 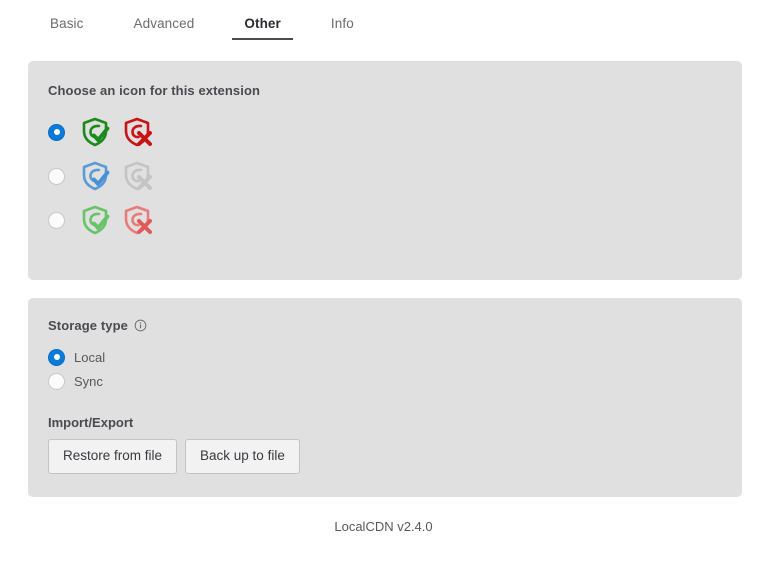 What do you see at coordinates (88, 381) in the screenshot?
I see `storage-option-sync-label: Sync` at bounding box center [88, 381].